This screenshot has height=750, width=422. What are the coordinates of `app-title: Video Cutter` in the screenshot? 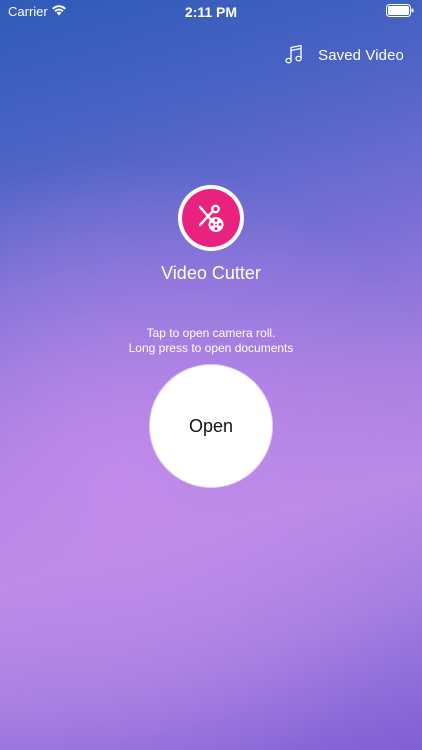 It's located at (211, 273).